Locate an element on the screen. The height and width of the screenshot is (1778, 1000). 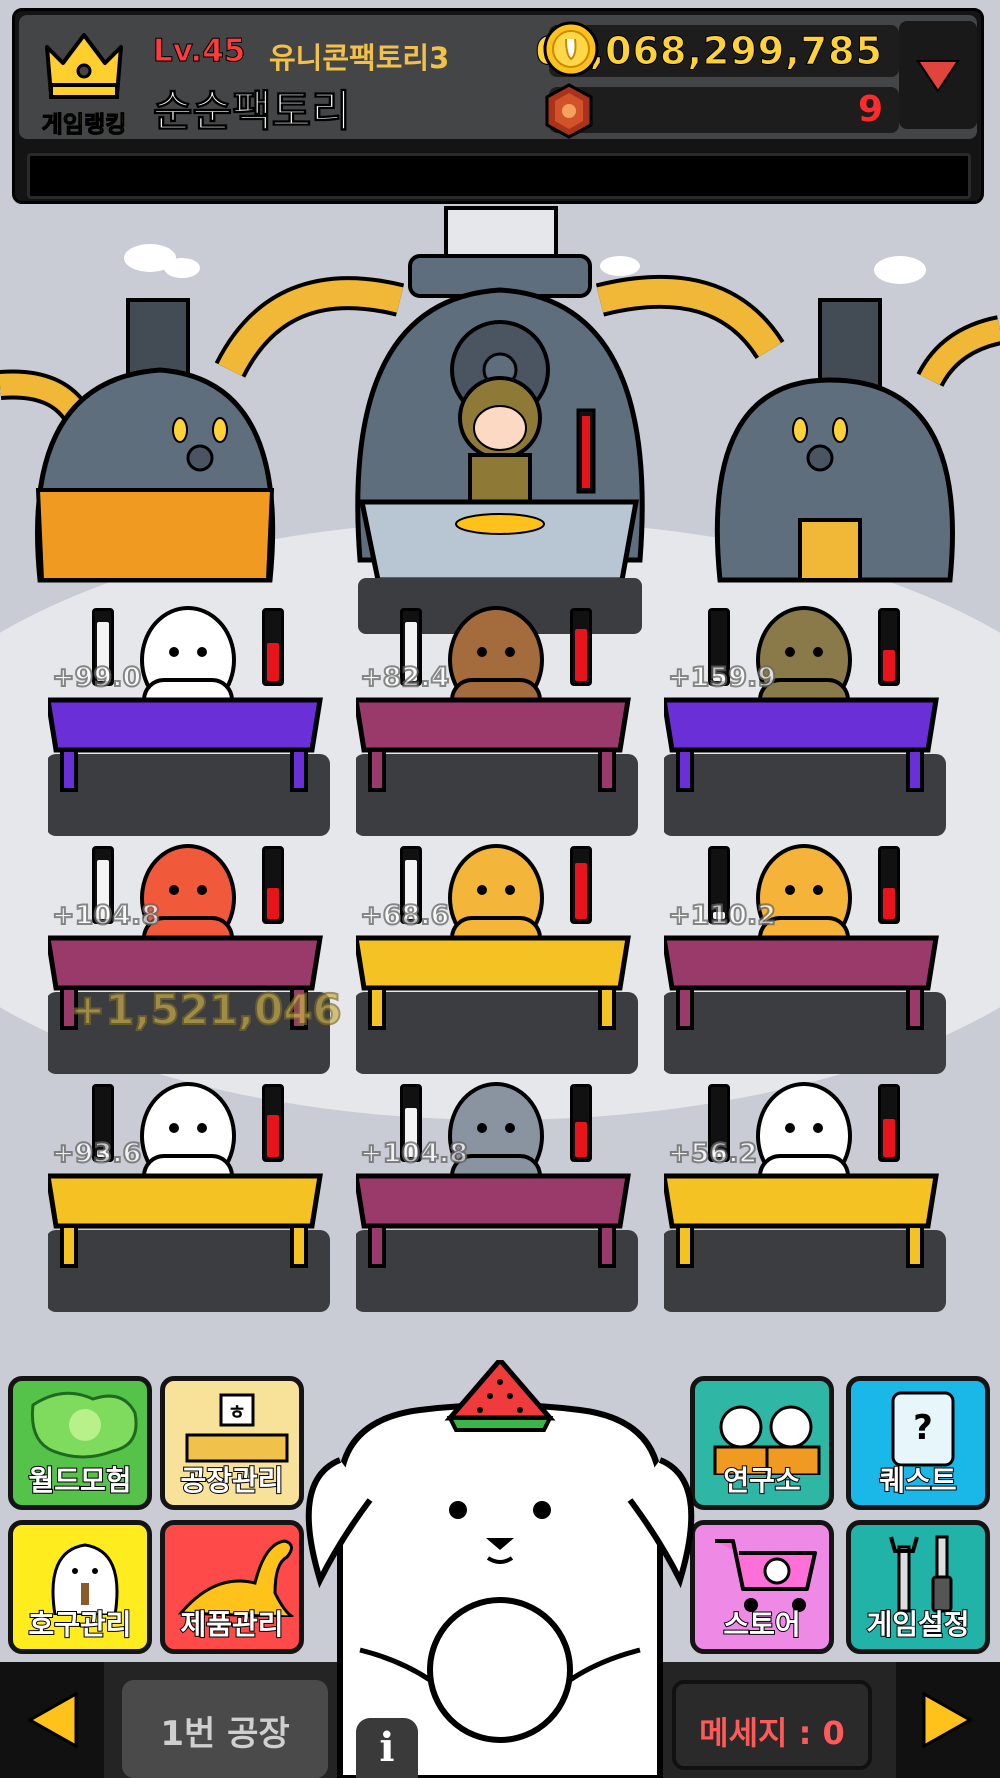
info-button: i is located at coordinates (387, 1748).